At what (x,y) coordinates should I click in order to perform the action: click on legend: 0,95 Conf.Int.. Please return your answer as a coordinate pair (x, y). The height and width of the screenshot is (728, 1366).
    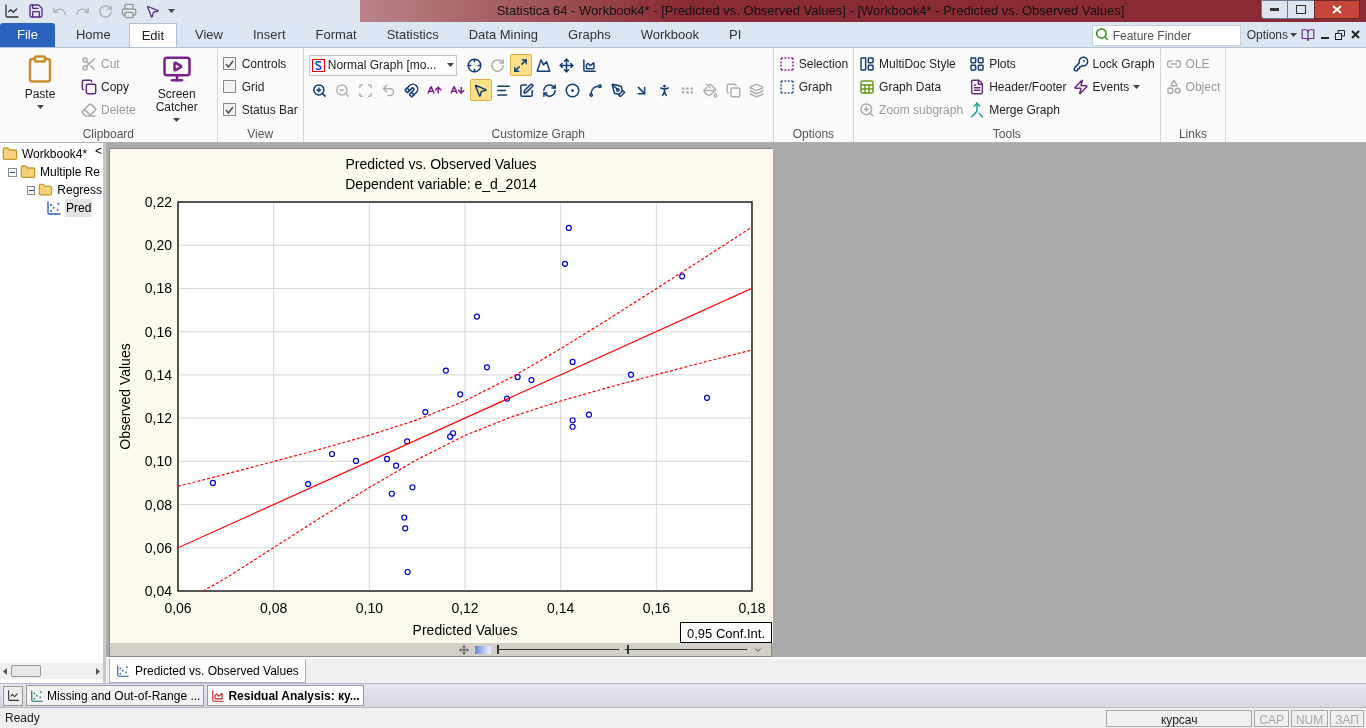
    Looking at the image, I should click on (726, 632).